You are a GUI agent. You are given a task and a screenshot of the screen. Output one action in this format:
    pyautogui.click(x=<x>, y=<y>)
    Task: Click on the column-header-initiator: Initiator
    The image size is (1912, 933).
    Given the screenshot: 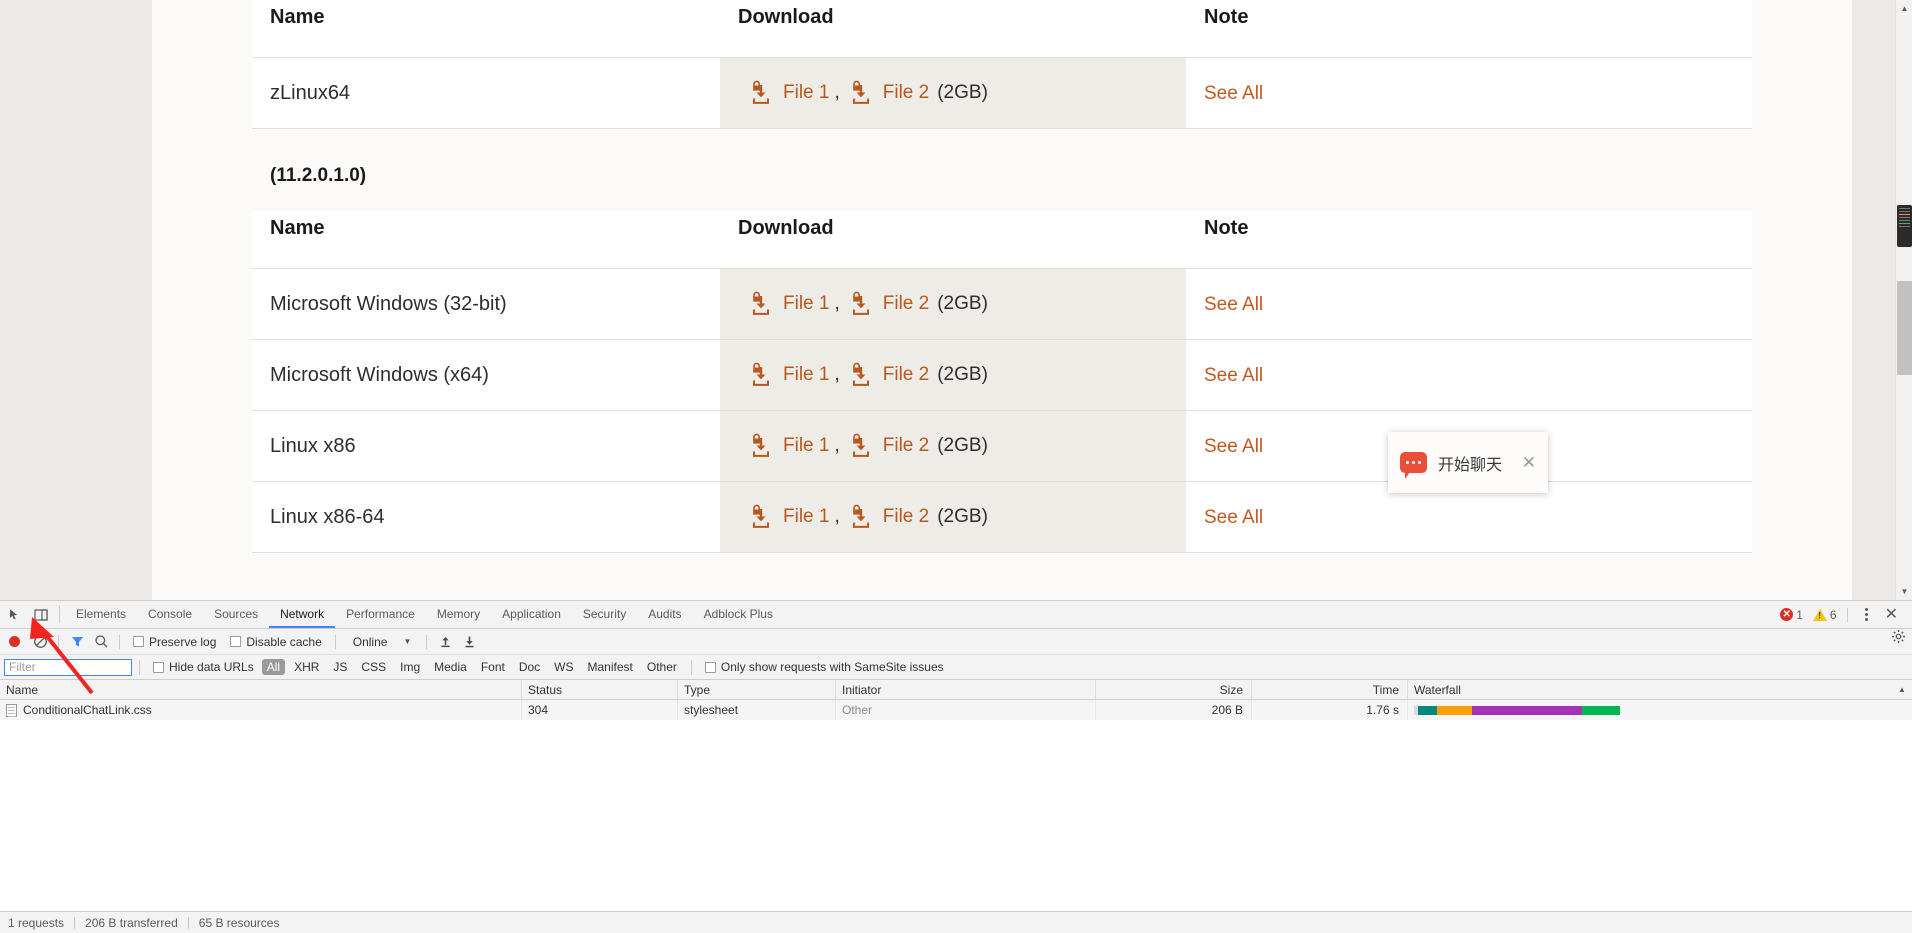 What is the action you would take?
    pyautogui.click(x=966, y=689)
    